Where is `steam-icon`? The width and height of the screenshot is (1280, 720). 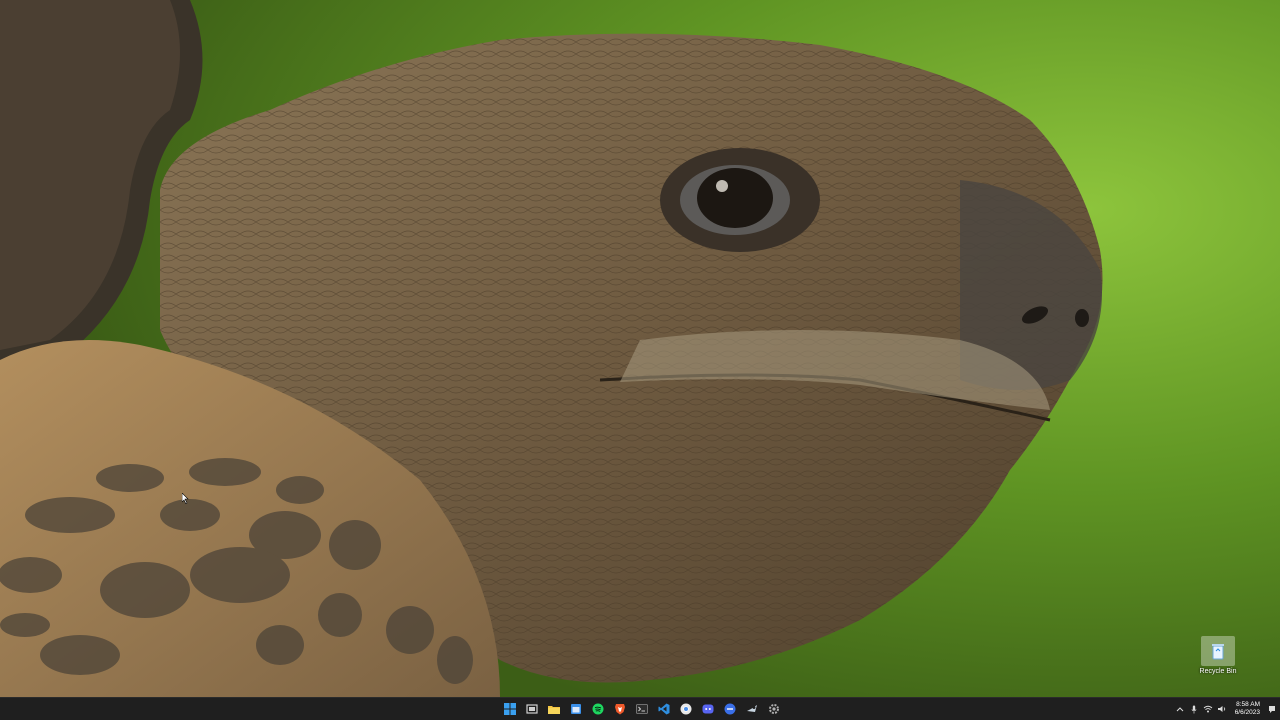
steam-icon is located at coordinates (752, 708).